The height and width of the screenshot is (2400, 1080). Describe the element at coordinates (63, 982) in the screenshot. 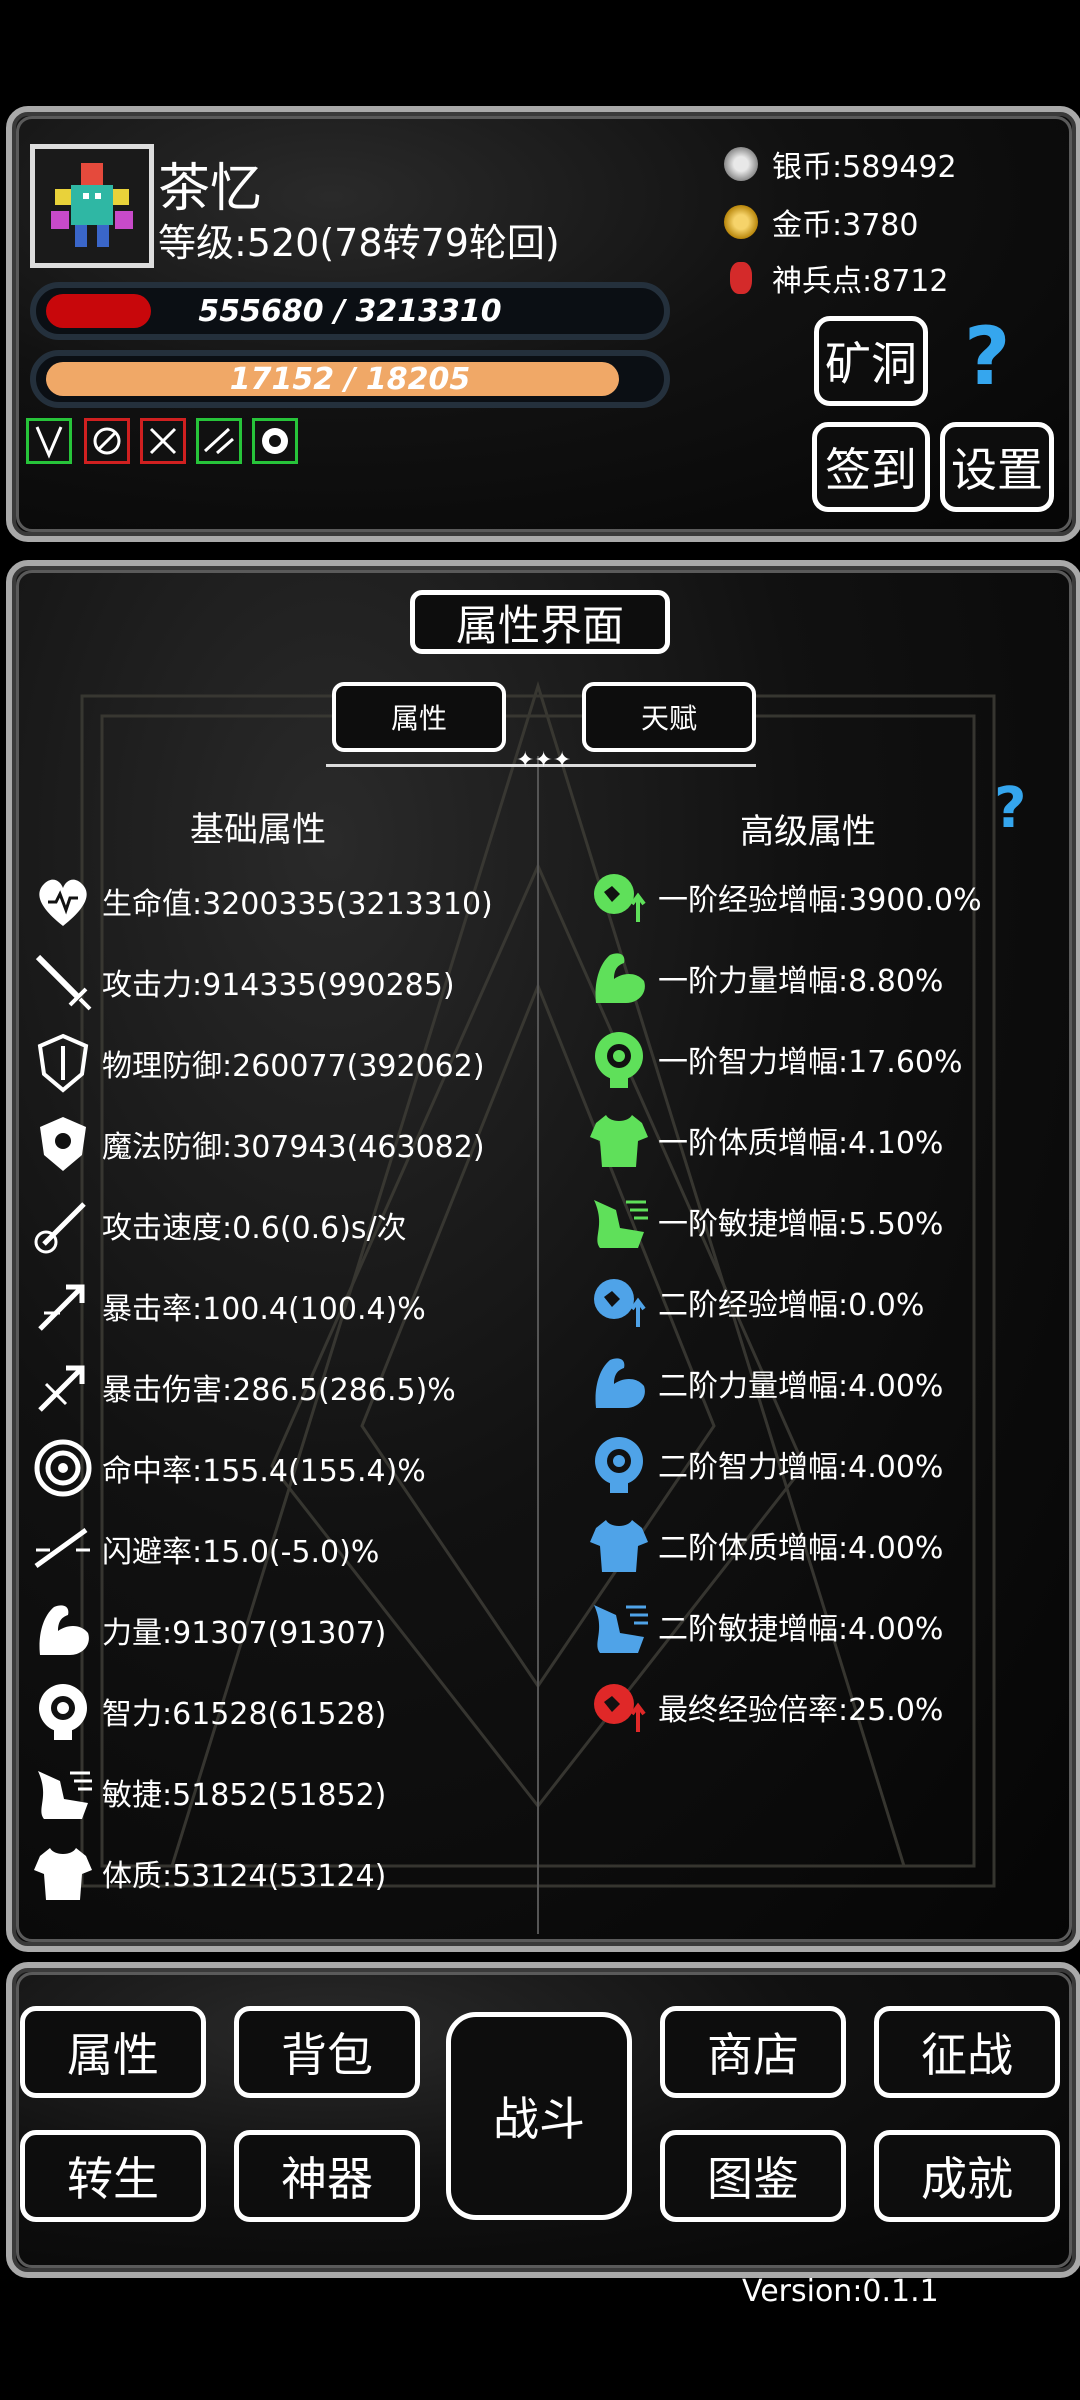

I see `sword-icon` at that location.